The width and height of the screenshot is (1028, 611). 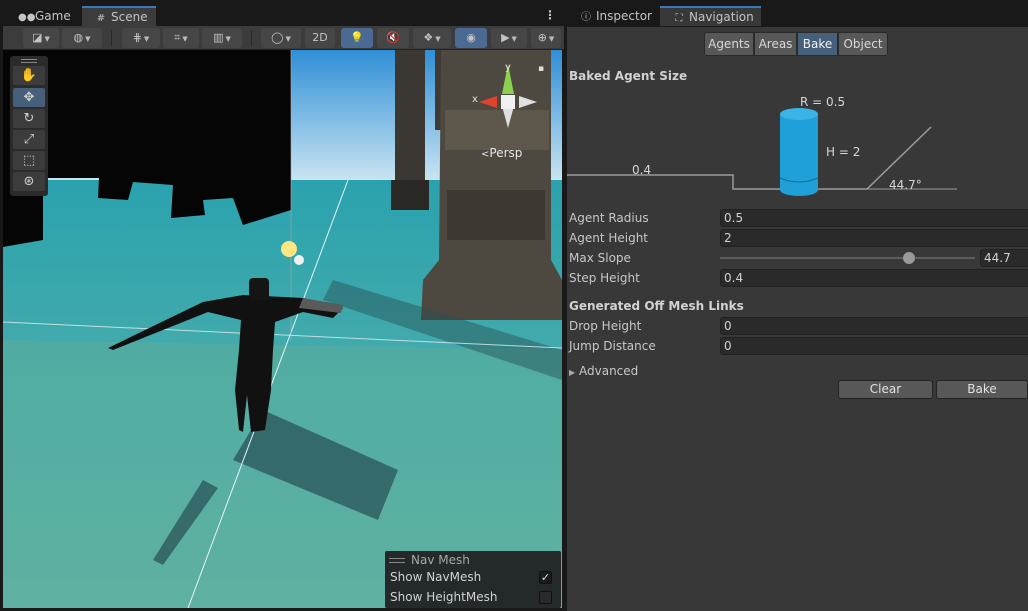 I want to click on projection-label: <Persp, so click(x=501, y=153).